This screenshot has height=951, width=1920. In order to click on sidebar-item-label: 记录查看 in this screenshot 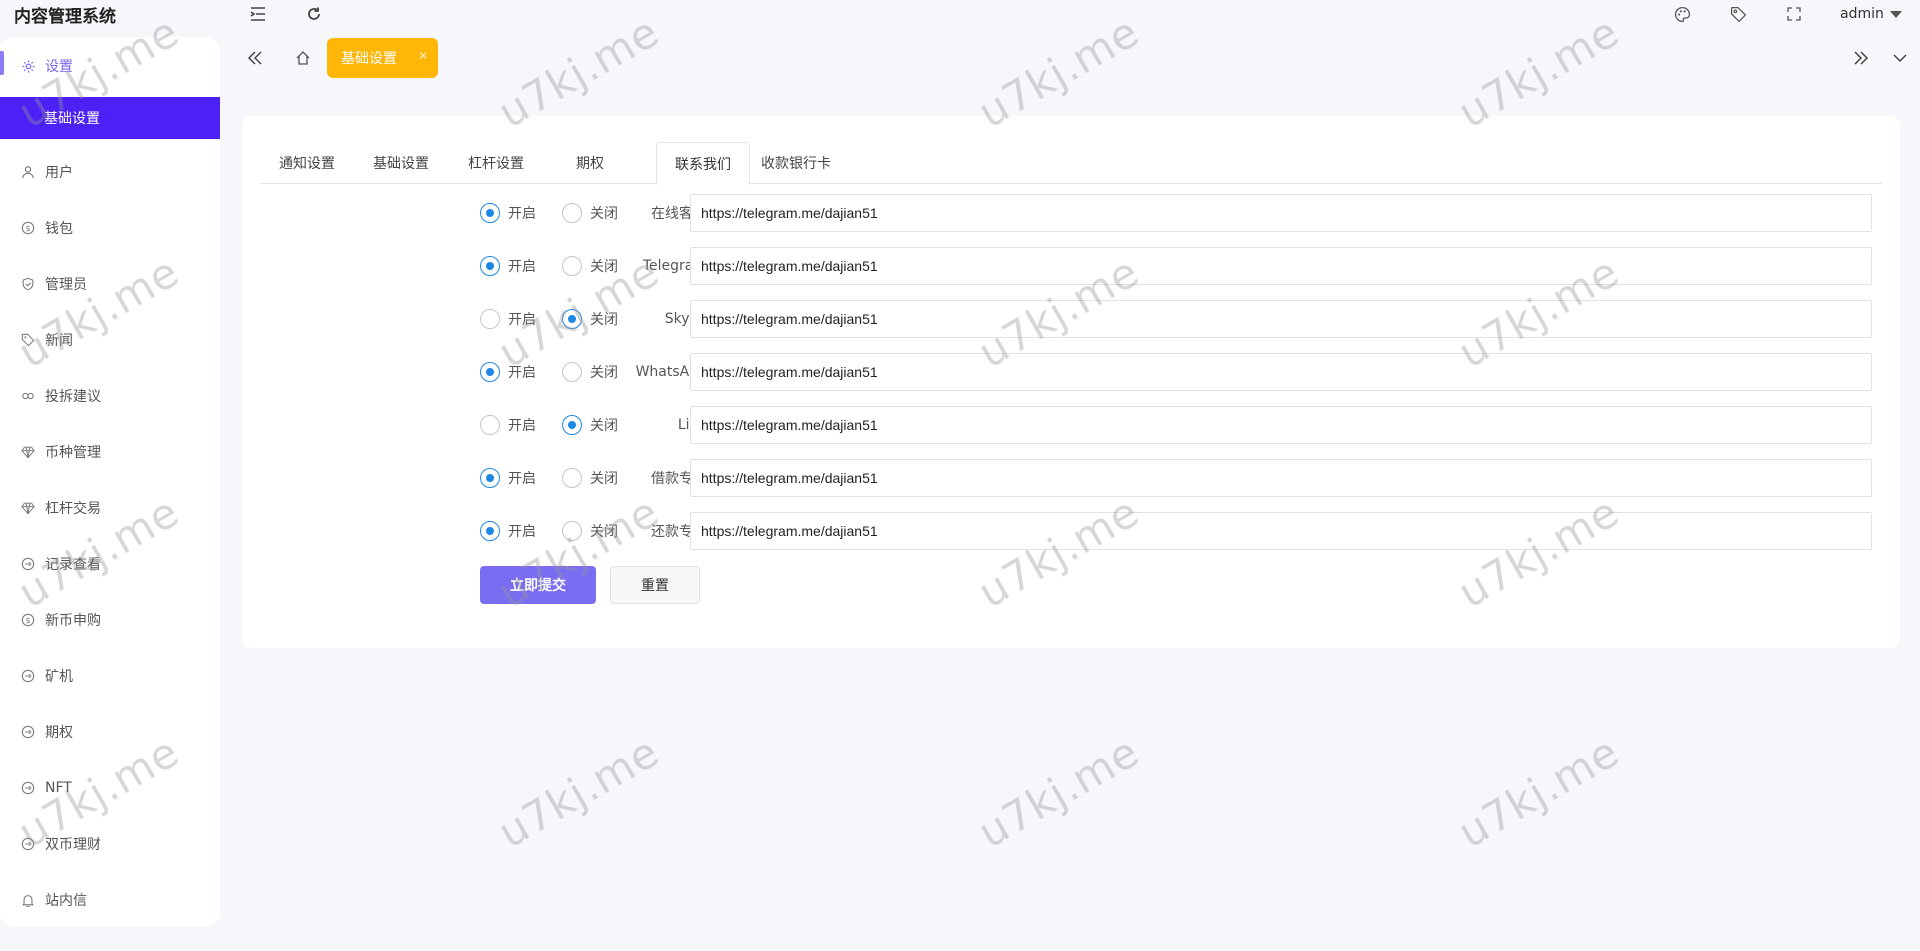, I will do `click(73, 565)`.